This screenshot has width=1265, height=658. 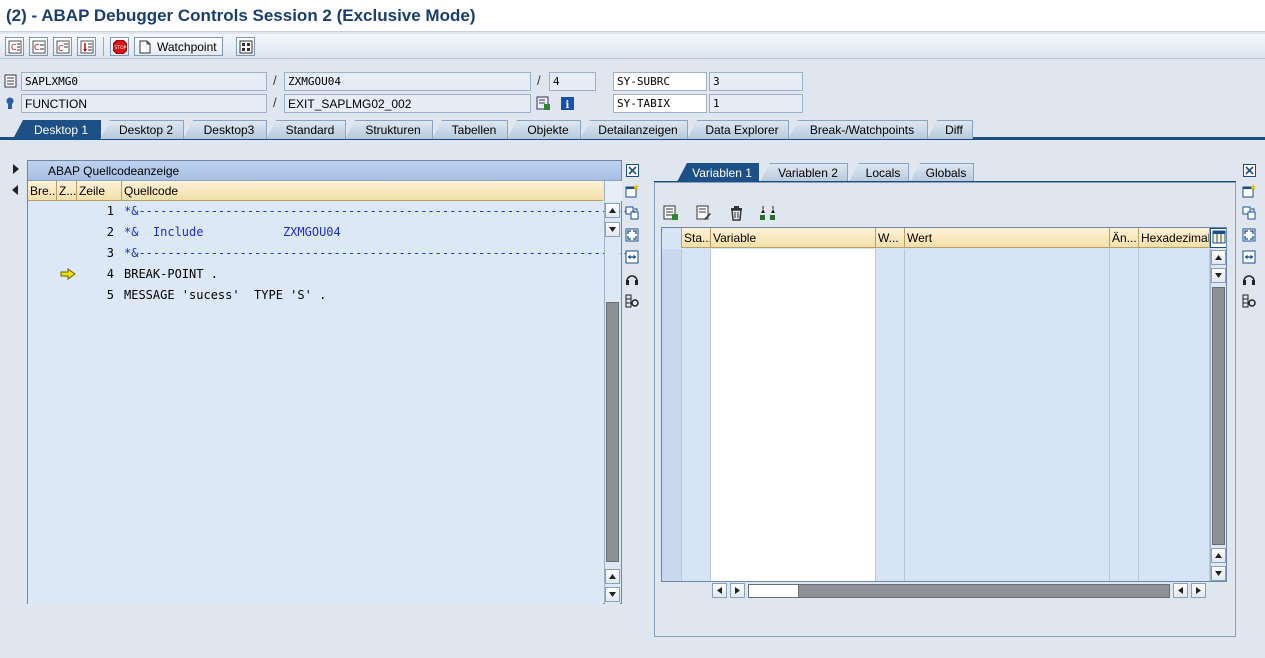 I want to click on tab-desktop-2: Desktop 2, so click(x=142, y=129).